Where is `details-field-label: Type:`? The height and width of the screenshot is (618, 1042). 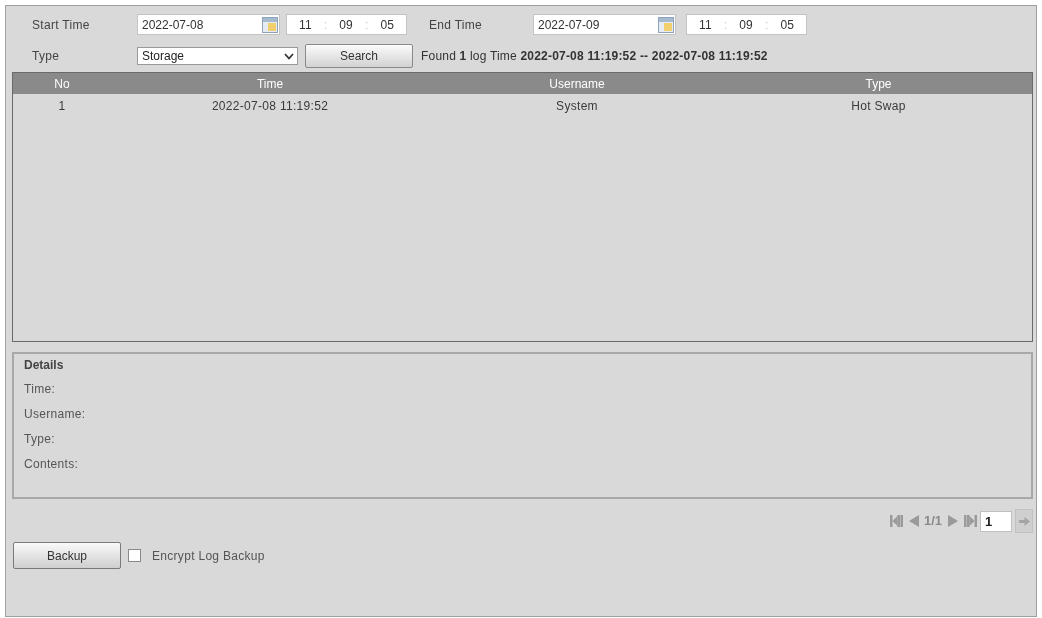 details-field-label: Type: is located at coordinates (40, 439).